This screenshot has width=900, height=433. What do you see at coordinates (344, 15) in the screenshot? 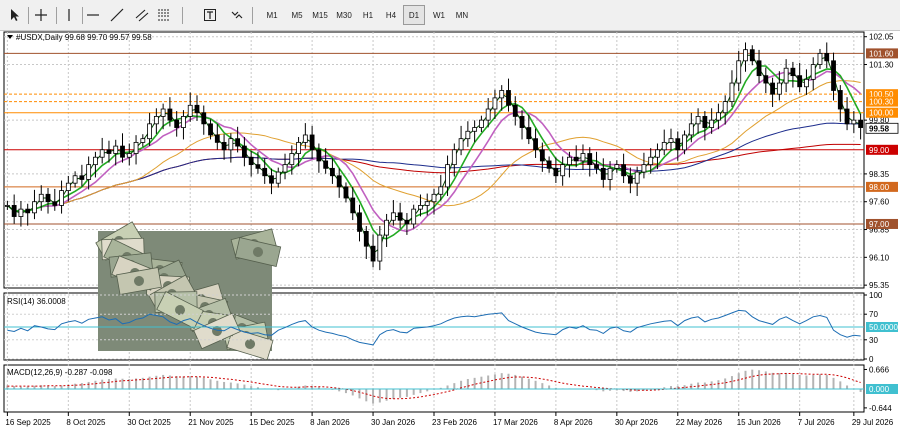
I see `timeframe-button-m30: M30` at bounding box center [344, 15].